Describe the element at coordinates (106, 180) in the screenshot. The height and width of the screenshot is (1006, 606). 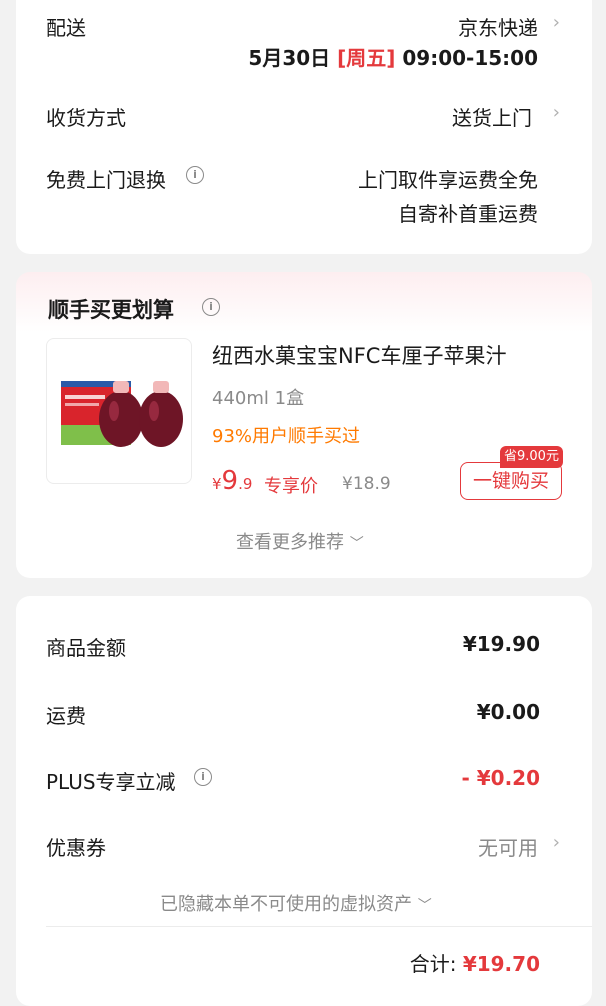
I see `free-return-label: 免费上门退换` at that location.